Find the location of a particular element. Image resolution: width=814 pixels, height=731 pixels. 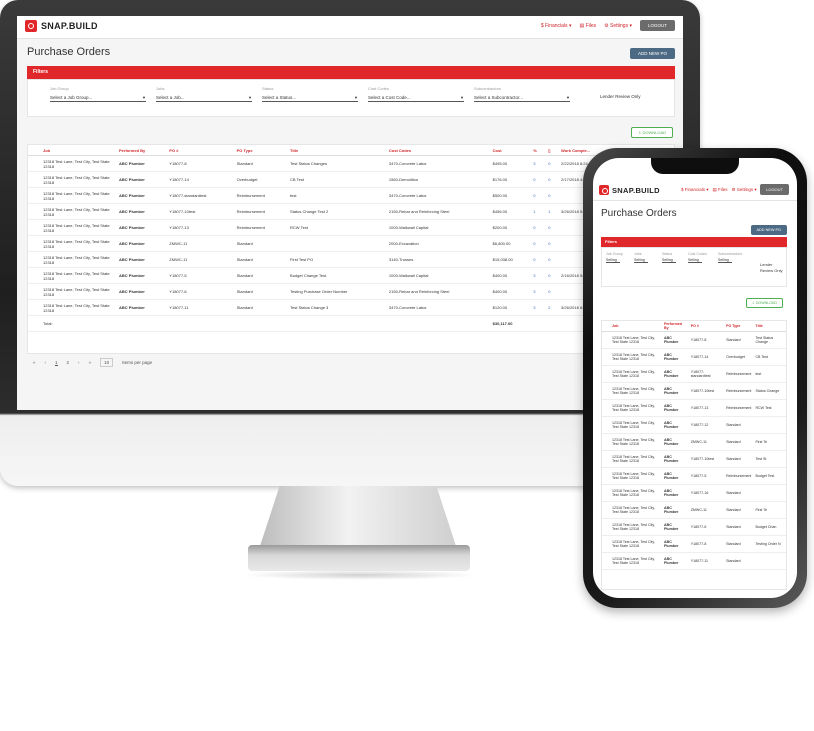

cell-percent: 1 is located at coordinates (538, 211).